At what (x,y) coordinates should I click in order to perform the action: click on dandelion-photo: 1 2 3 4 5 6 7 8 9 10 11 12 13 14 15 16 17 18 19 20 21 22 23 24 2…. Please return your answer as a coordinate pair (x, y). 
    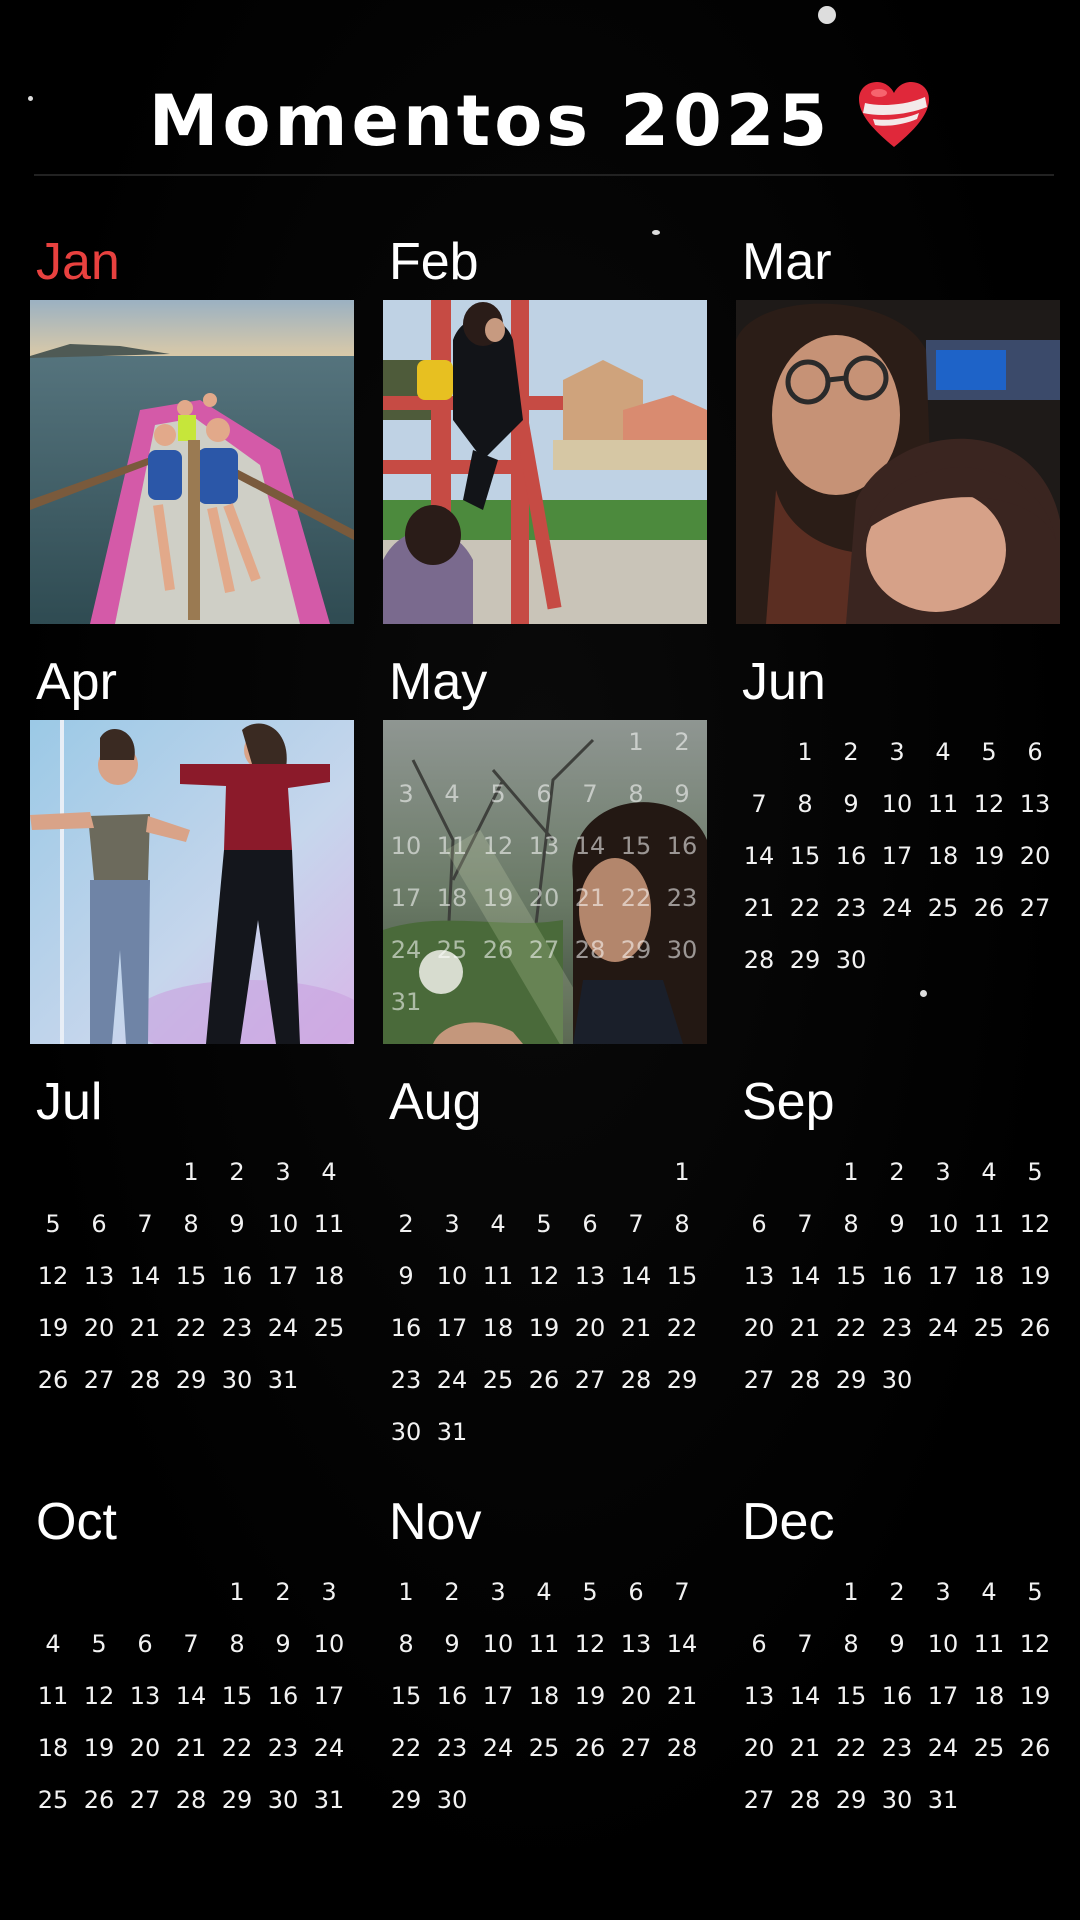
    Looking at the image, I should click on (545, 882).